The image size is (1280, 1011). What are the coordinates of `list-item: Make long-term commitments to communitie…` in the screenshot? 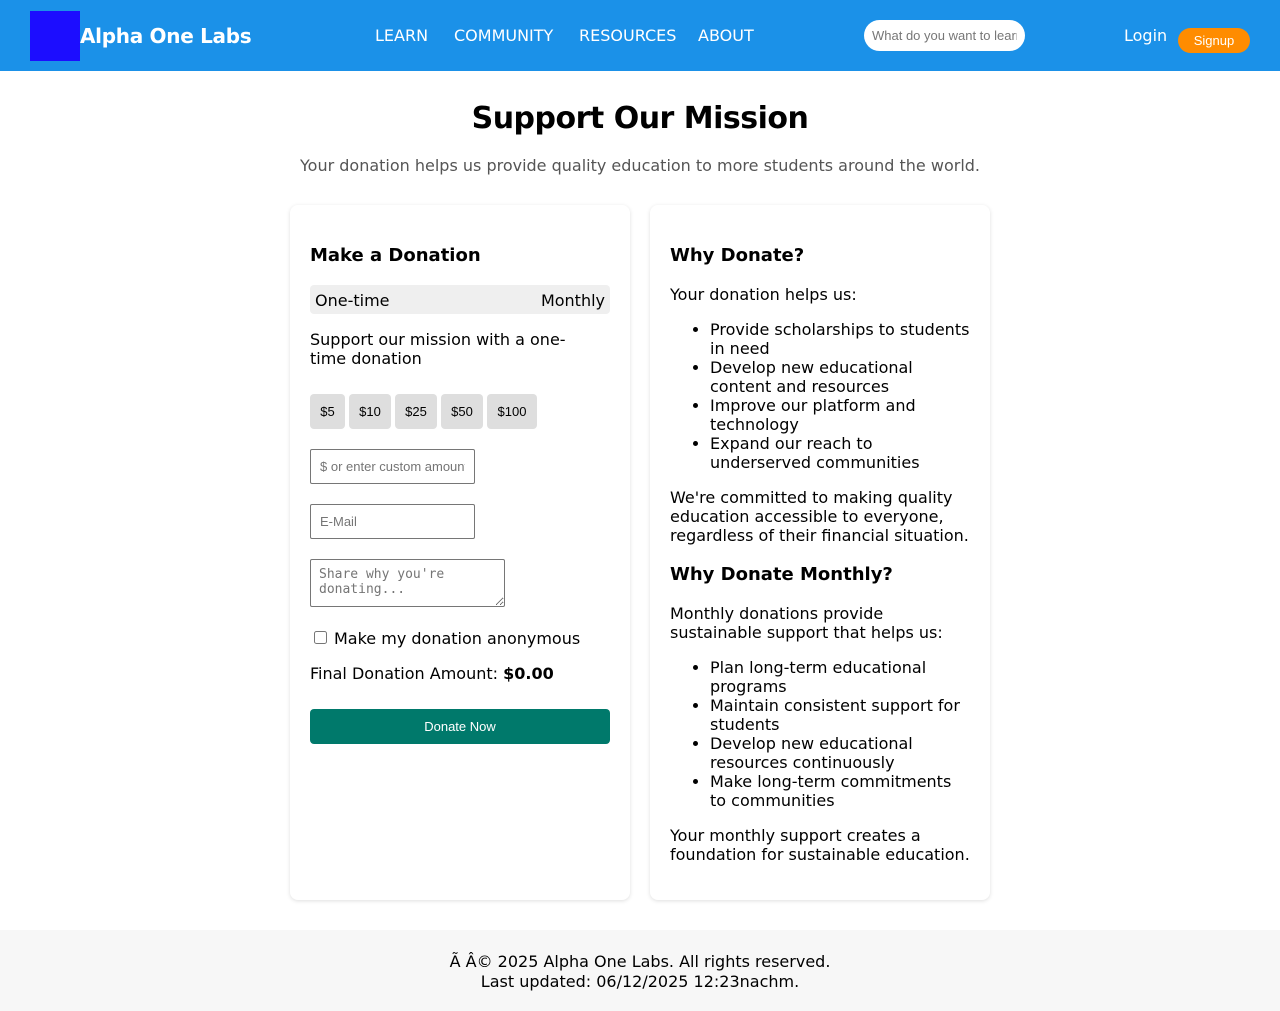 It's located at (840, 791).